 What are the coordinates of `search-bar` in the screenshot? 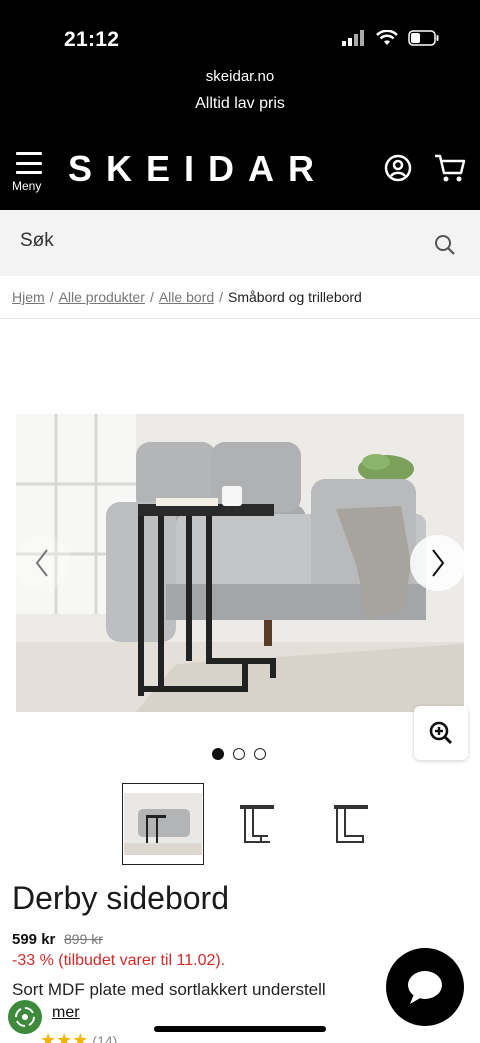 It's located at (240, 243).